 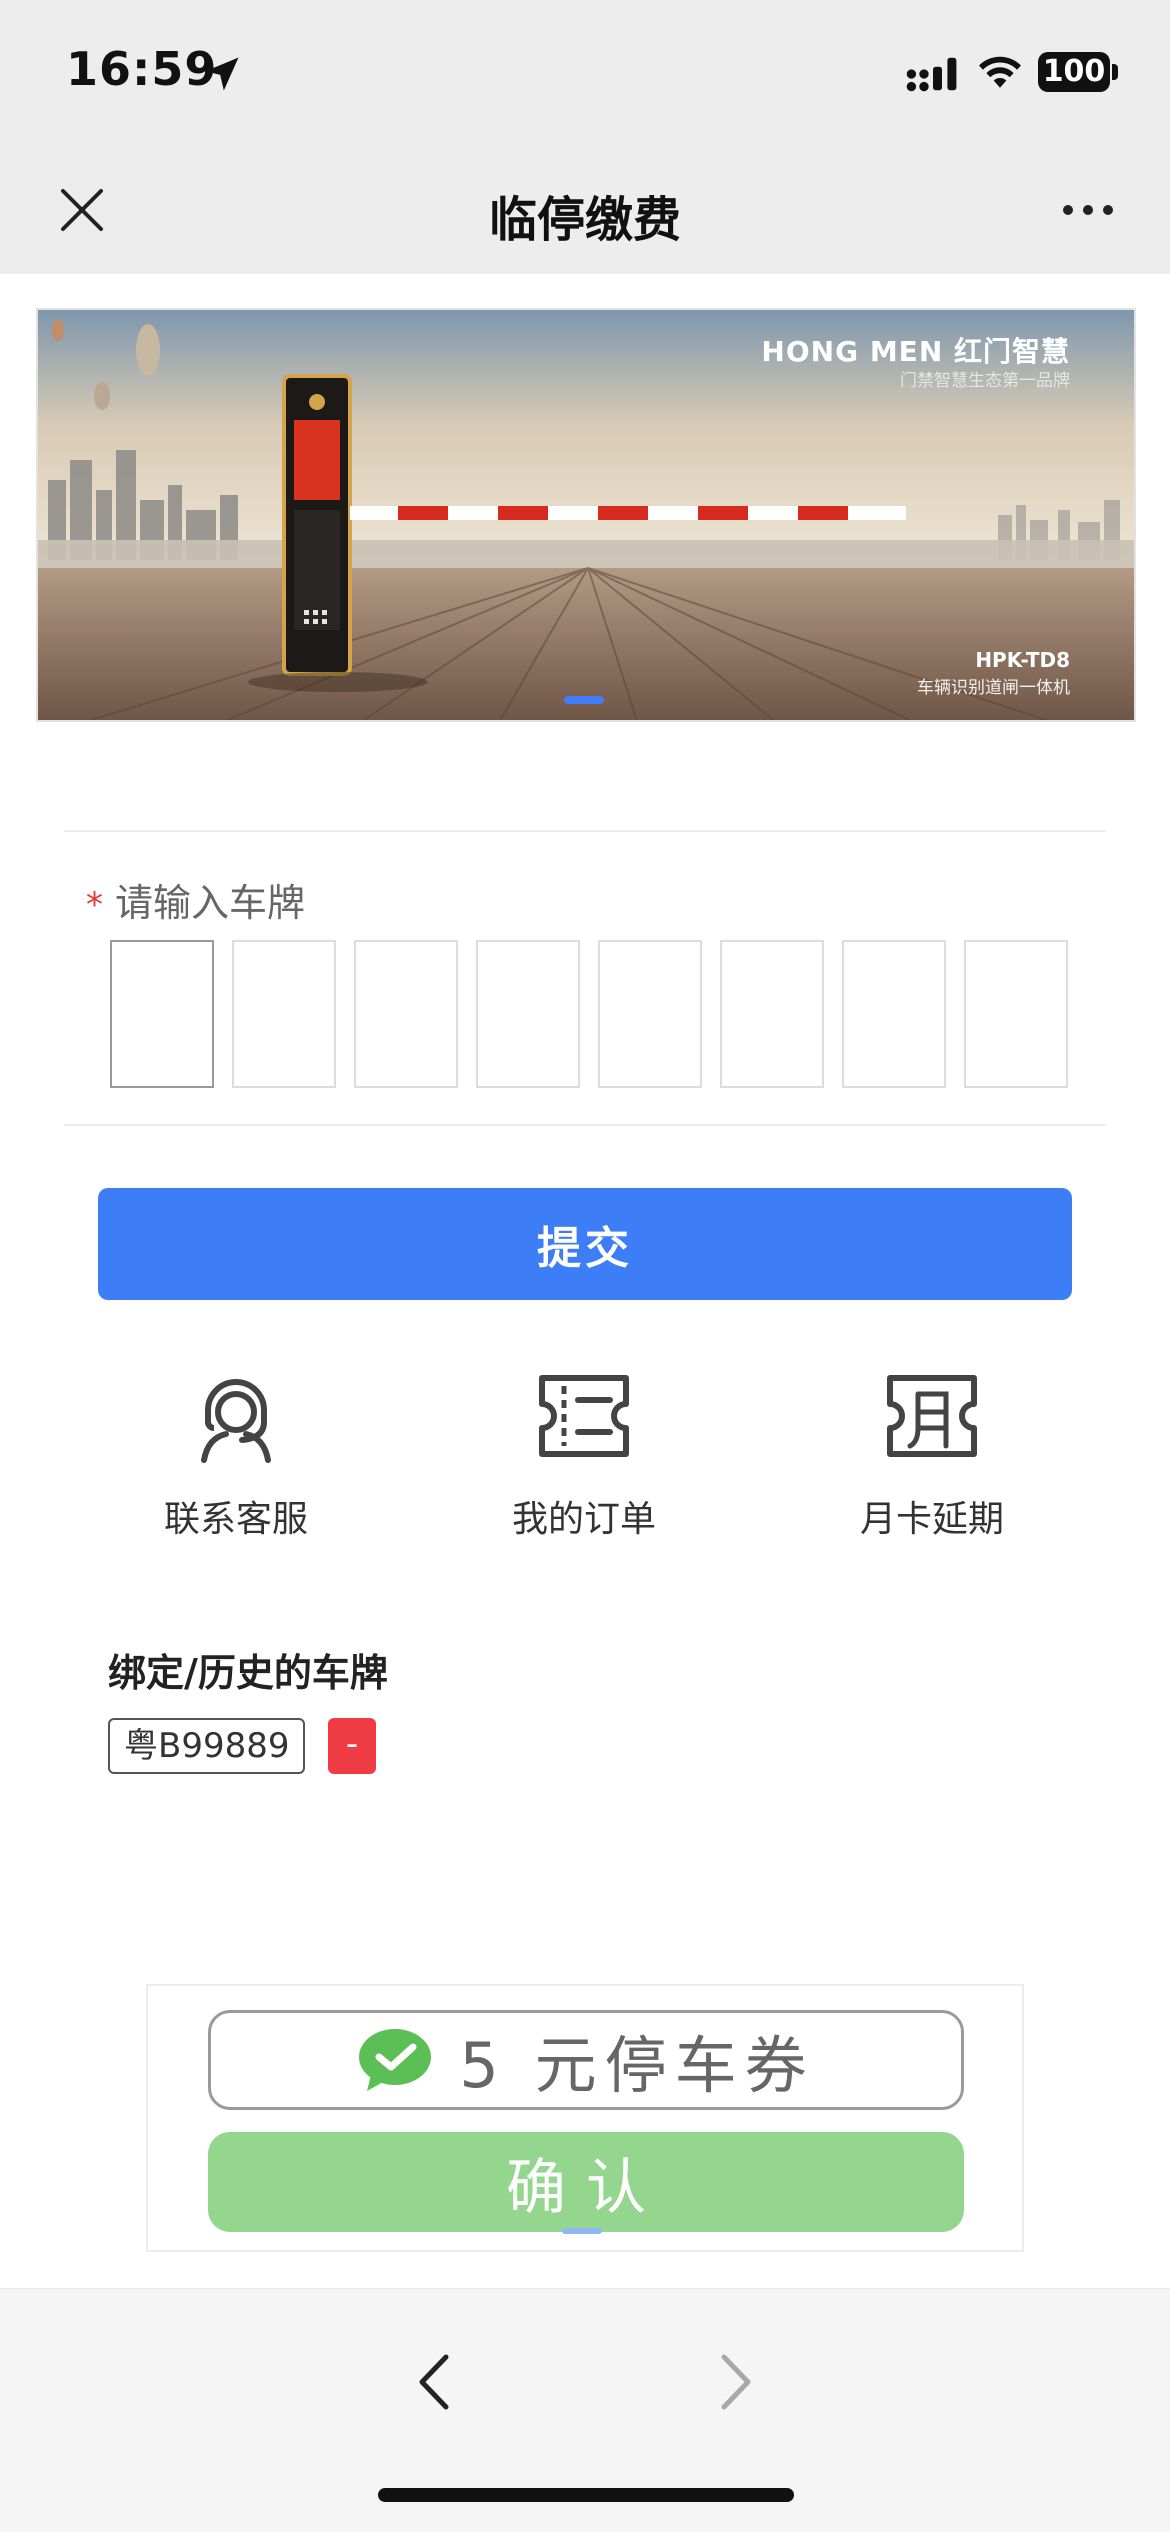 What do you see at coordinates (235, 1519) in the screenshot?
I see `shortcut-label: 联系客服` at bounding box center [235, 1519].